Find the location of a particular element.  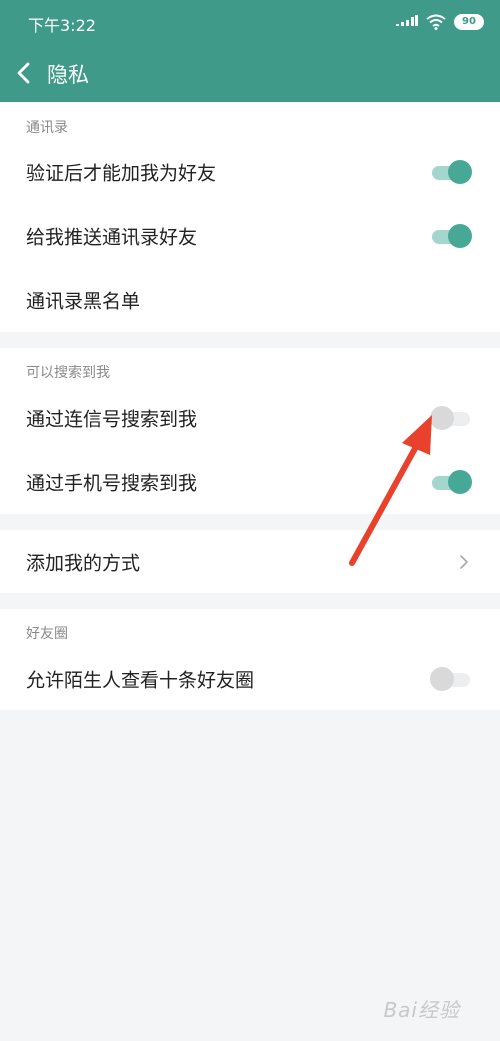

toggle-stranger-moments is located at coordinates (450, 679).